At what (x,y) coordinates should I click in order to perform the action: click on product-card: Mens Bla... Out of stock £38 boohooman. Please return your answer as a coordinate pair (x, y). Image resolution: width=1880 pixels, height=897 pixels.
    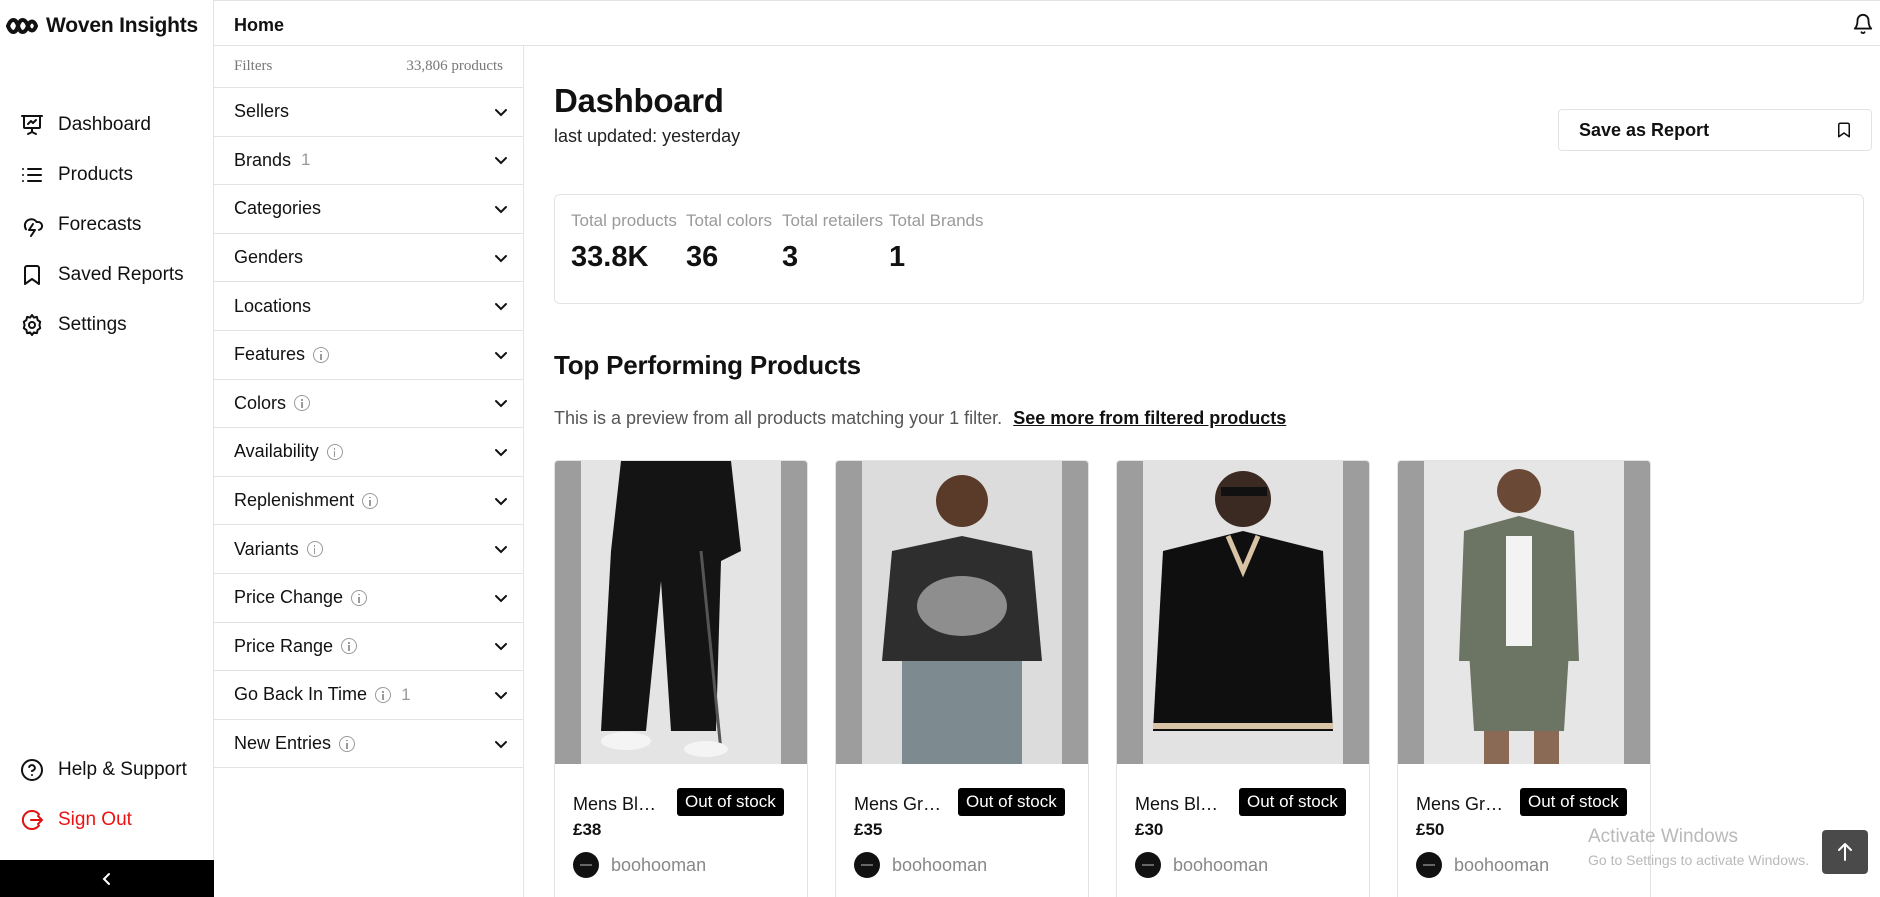
    Looking at the image, I should click on (681, 678).